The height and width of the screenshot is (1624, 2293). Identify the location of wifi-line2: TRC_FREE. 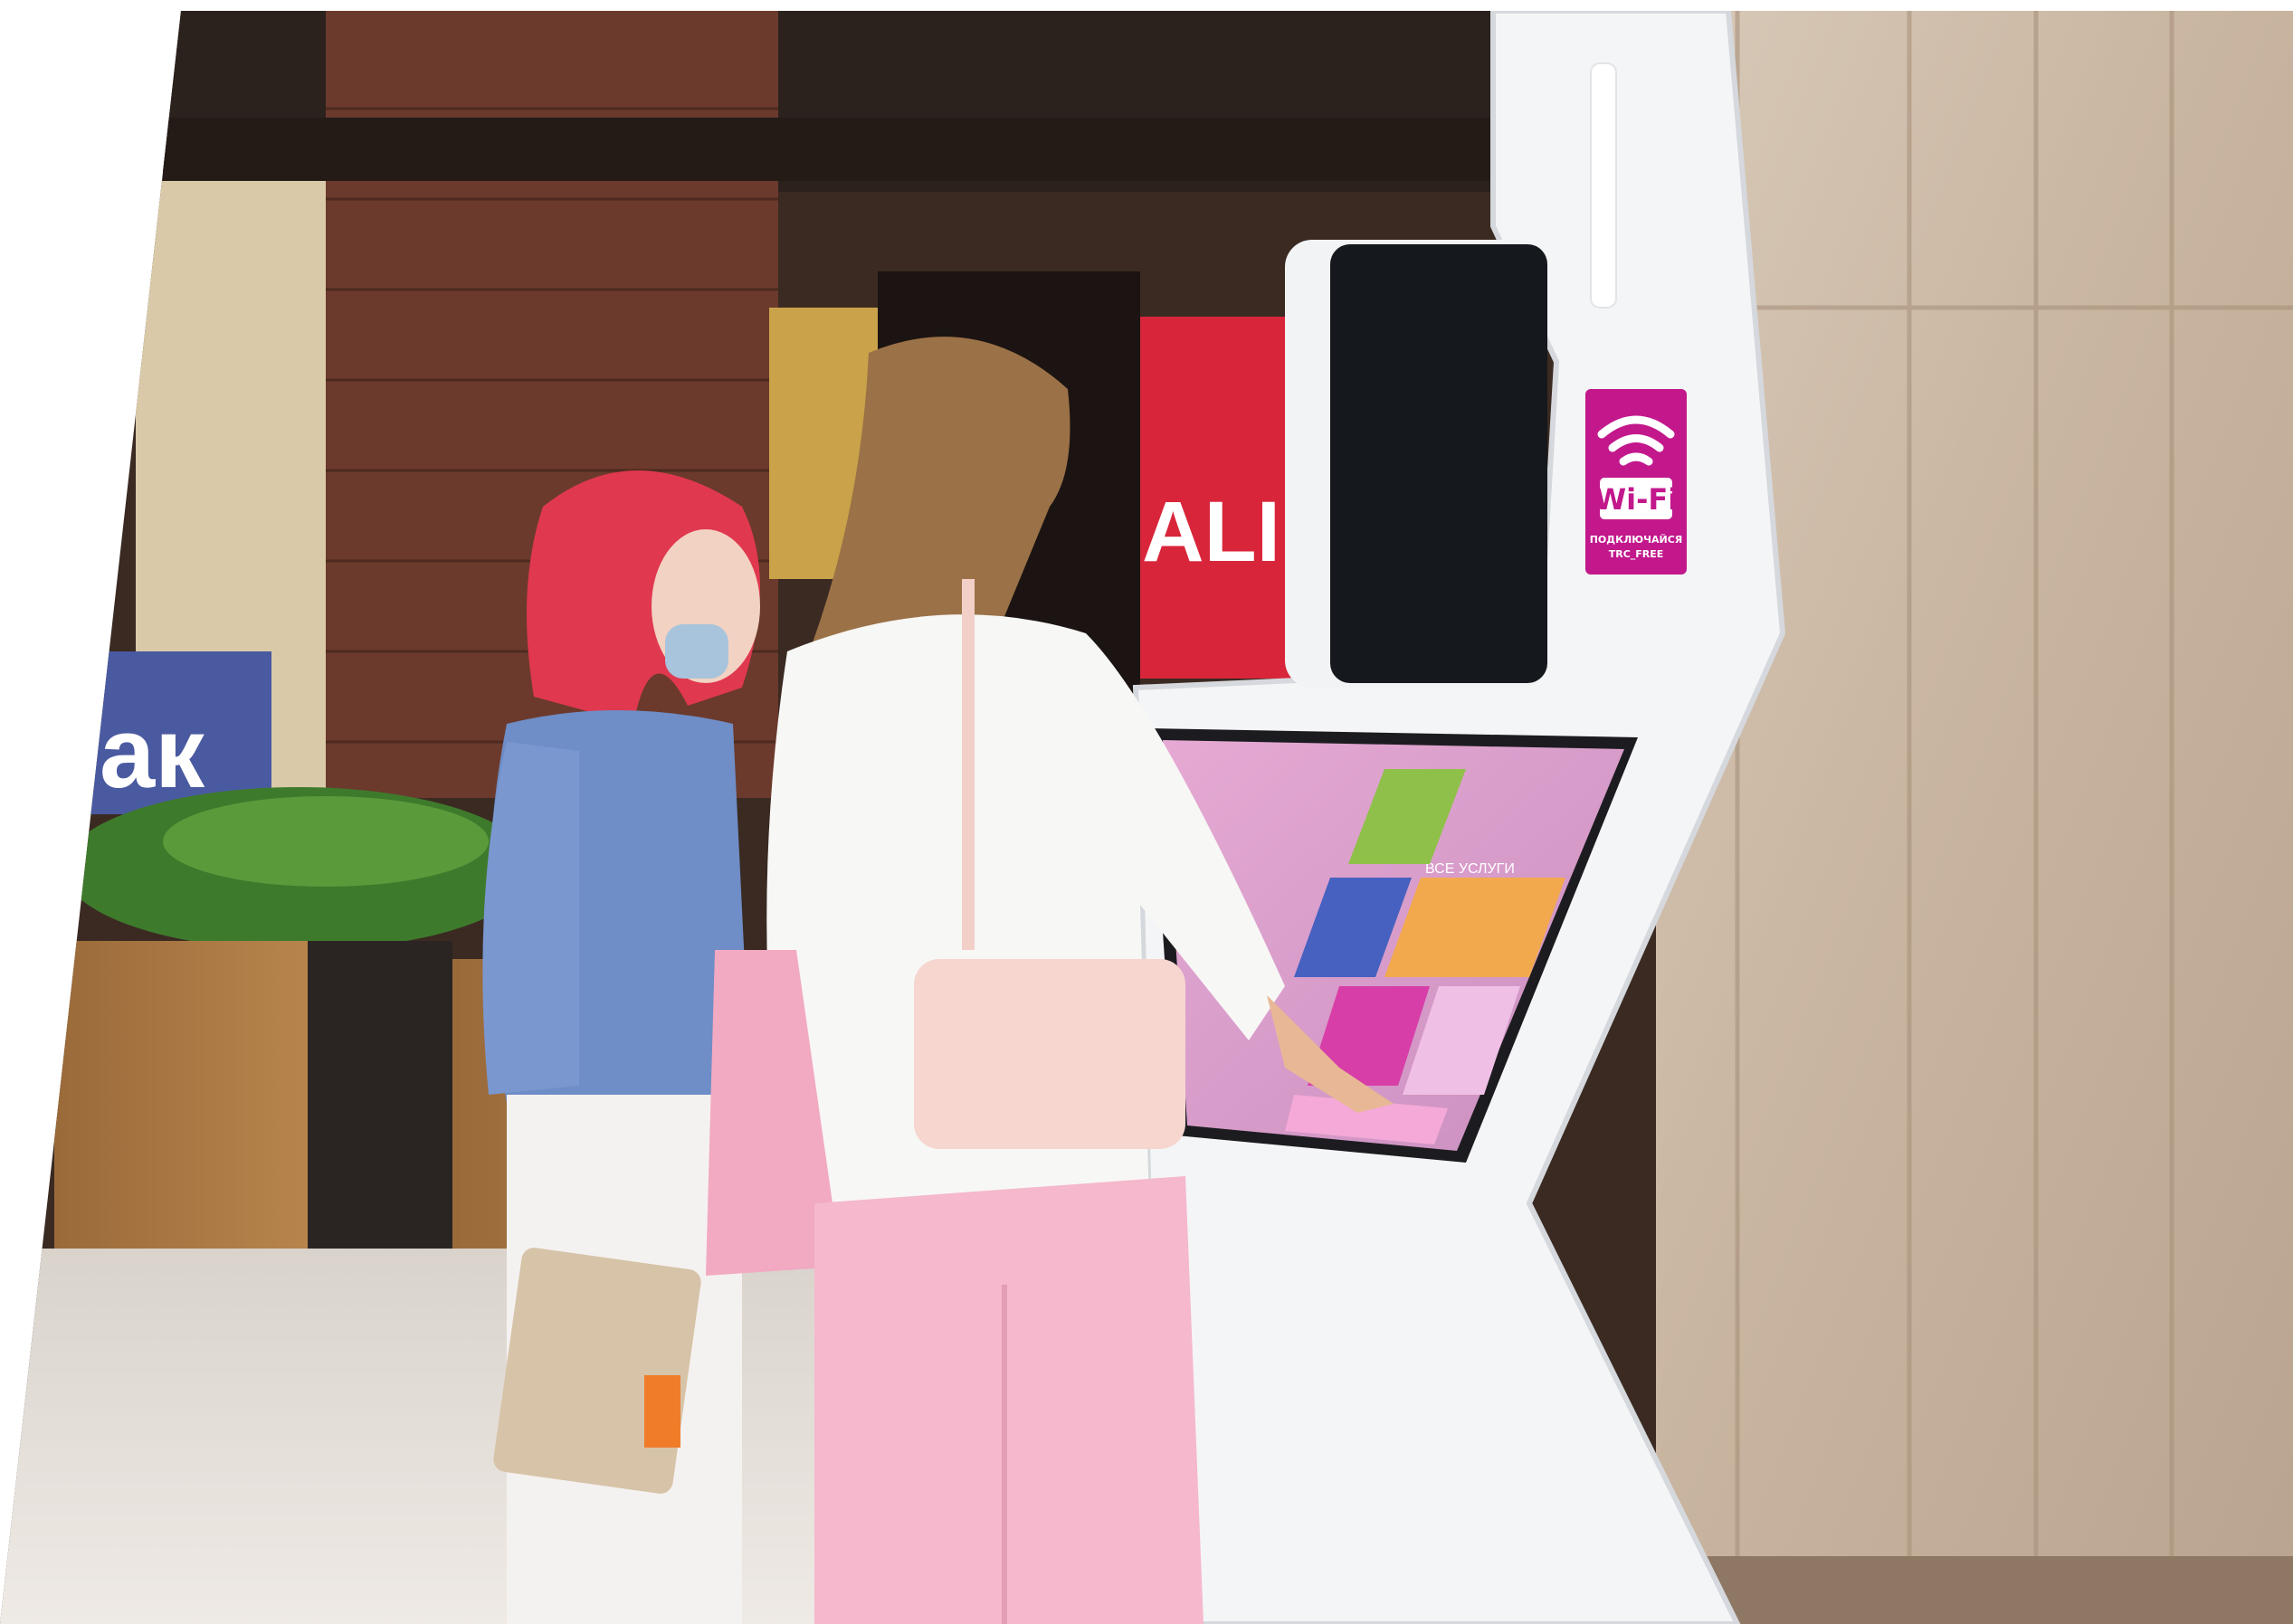
(1636, 554).